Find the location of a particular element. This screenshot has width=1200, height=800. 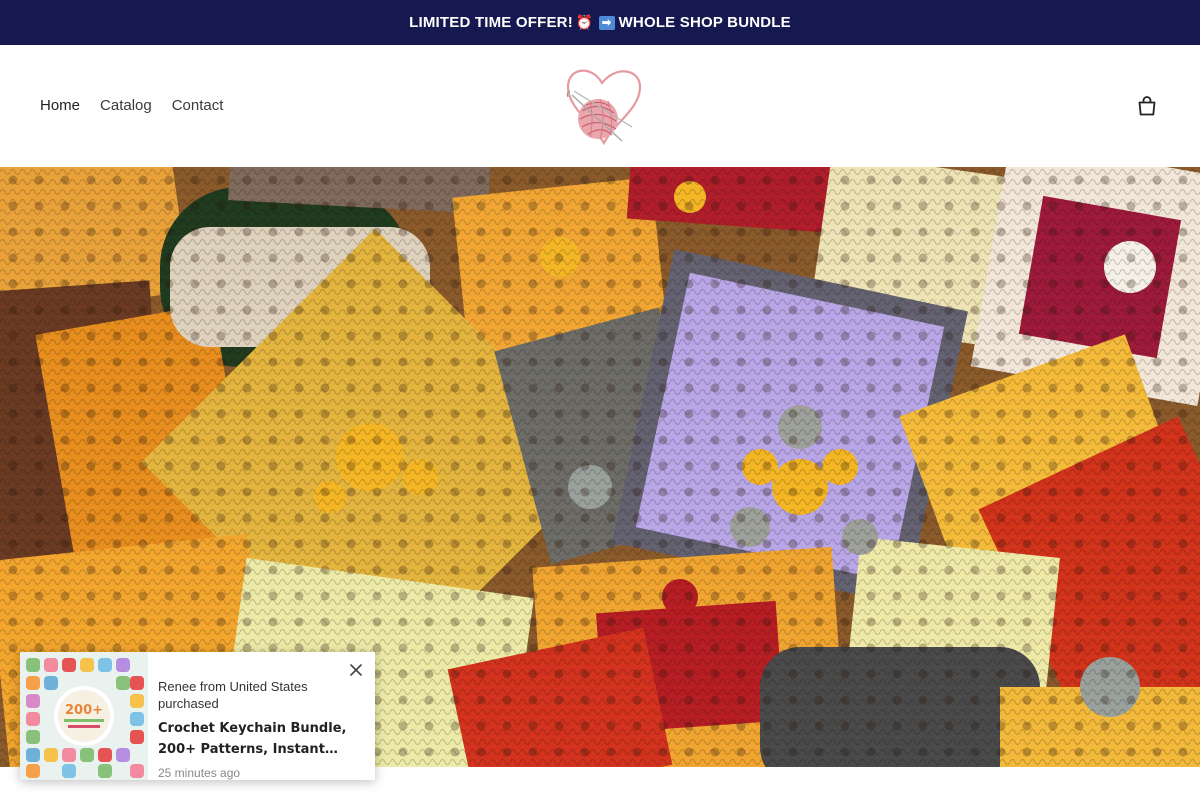

product-thumbnail: 200+ is located at coordinates (84, 716).